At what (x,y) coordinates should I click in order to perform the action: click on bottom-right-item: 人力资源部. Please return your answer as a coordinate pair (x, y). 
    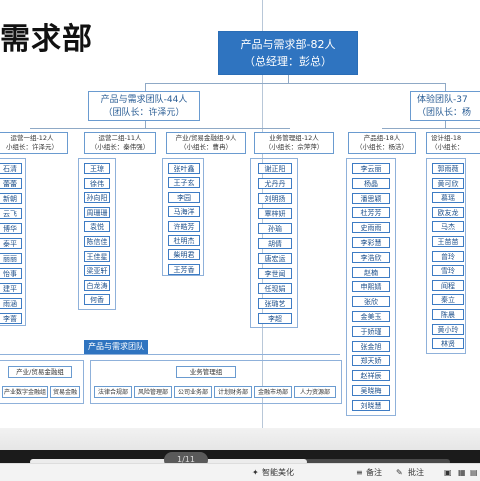
    Looking at the image, I should click on (315, 392).